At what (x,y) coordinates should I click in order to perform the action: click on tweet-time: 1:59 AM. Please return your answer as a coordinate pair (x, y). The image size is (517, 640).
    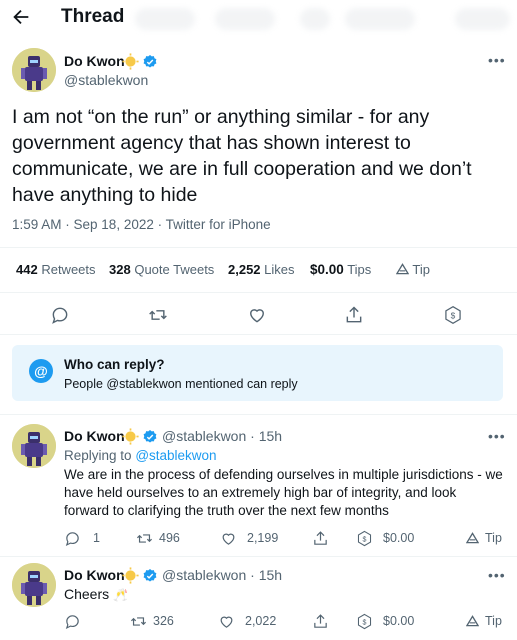
    Looking at the image, I should click on (37, 224).